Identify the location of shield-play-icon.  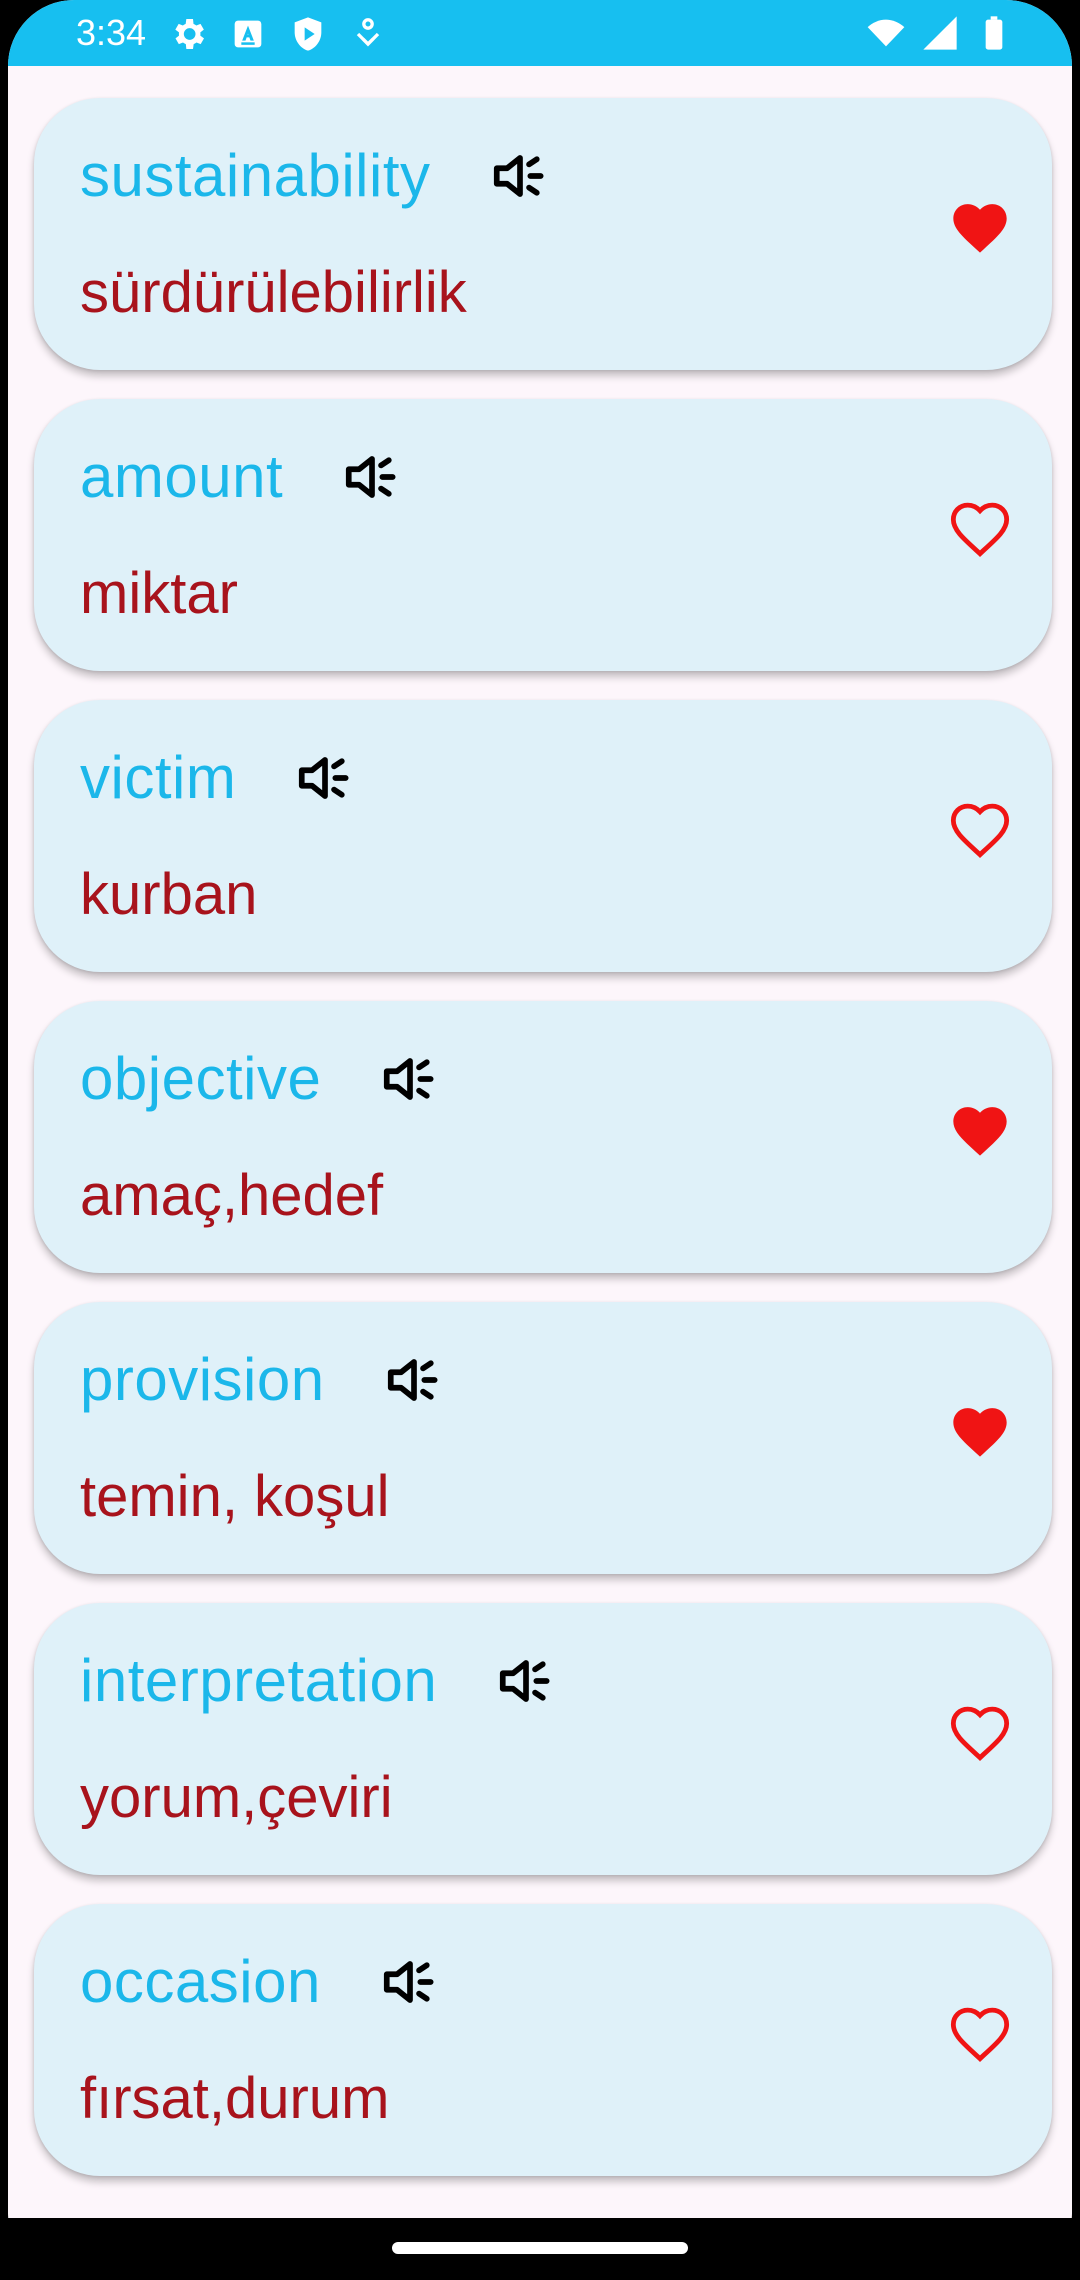
(308, 34).